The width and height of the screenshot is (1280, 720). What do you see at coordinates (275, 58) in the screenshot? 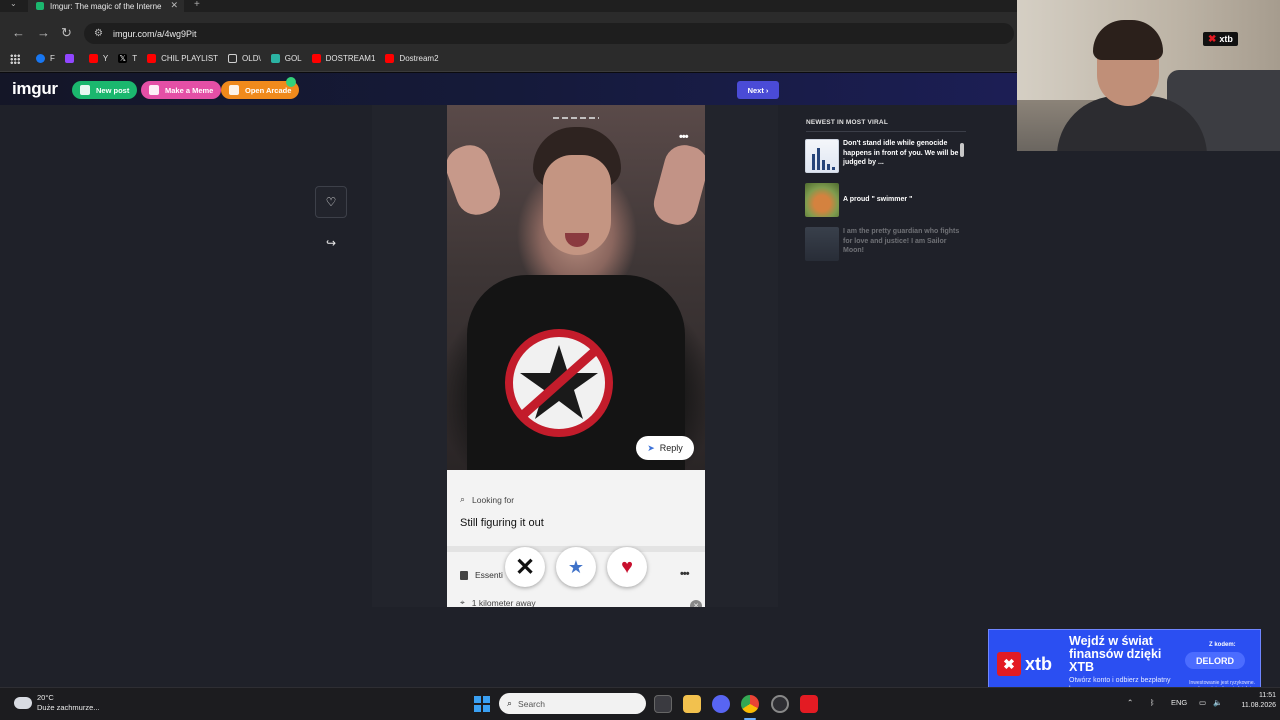
I see `gol-icon` at bounding box center [275, 58].